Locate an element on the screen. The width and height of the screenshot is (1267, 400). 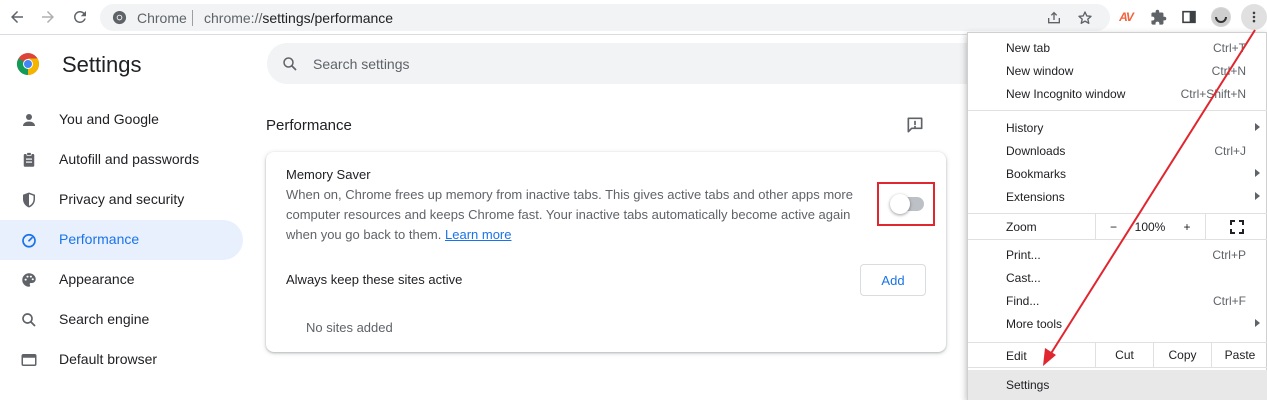
menu-item-shortcut: Ctrl+F is located at coordinates (1229, 301).